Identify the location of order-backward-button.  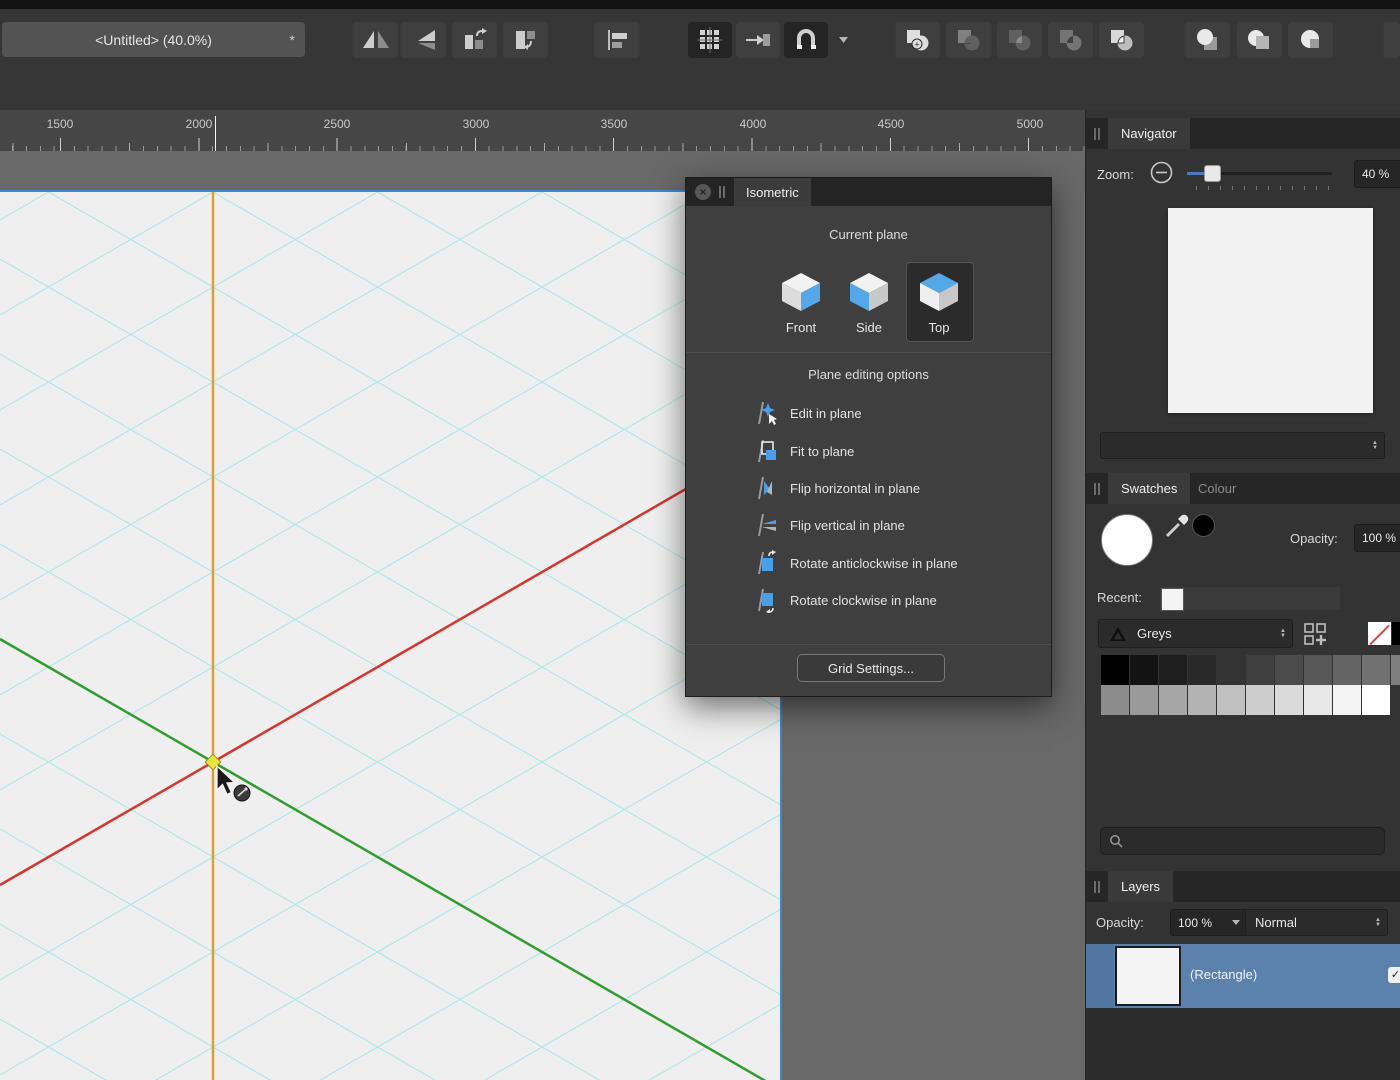
(525, 40).